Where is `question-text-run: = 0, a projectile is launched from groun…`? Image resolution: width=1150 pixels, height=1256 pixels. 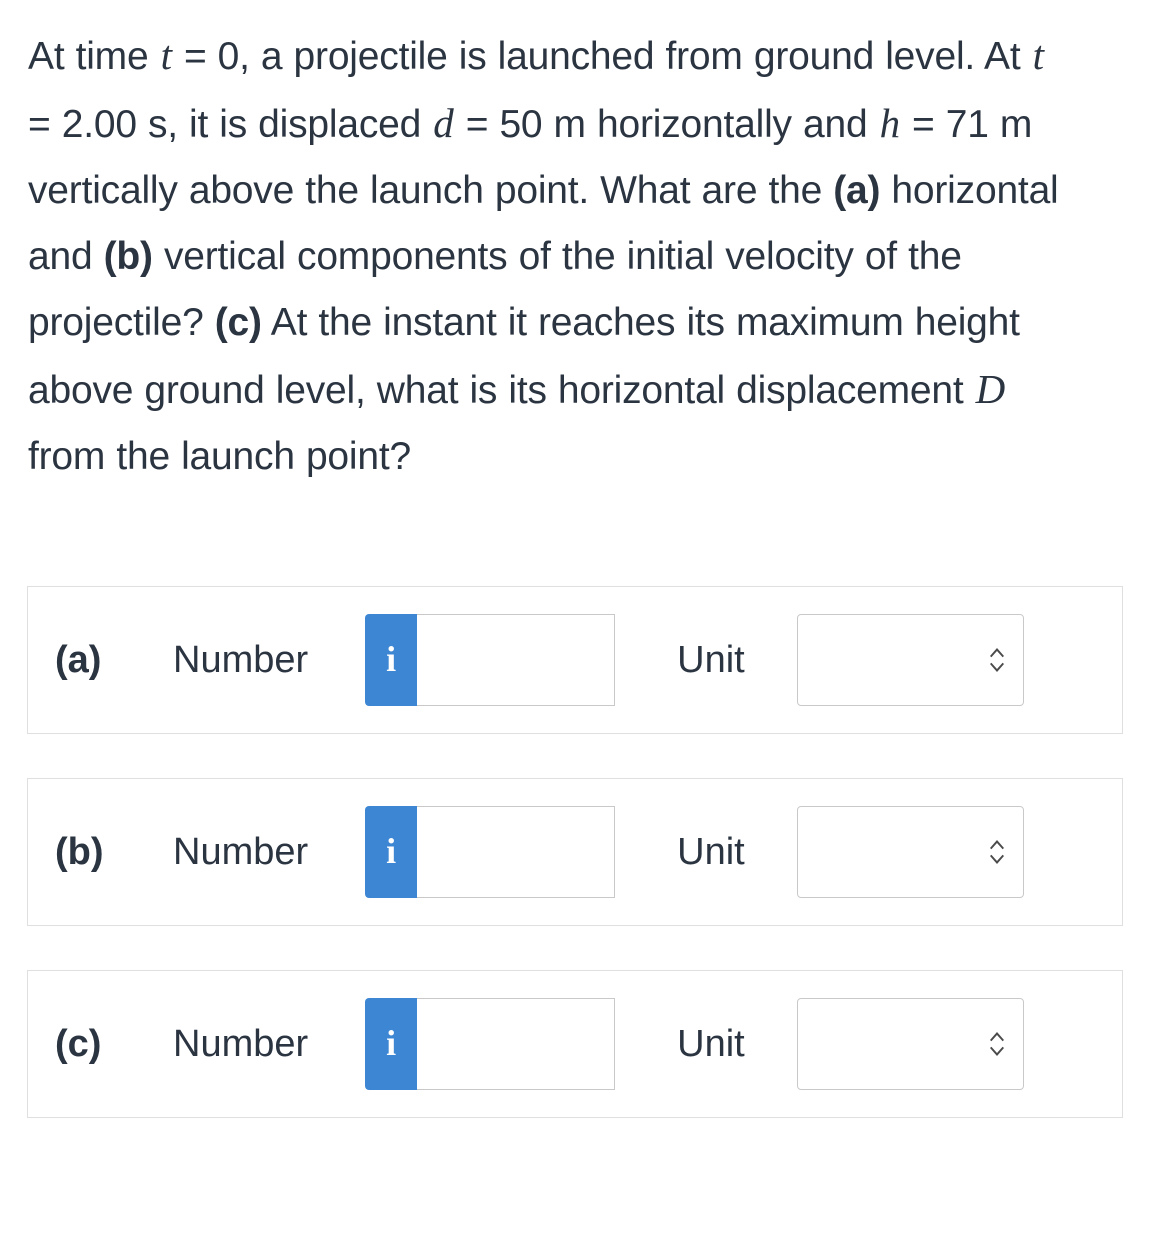
question-text-run: = 0, a projectile is launched from groun… is located at coordinates (602, 56).